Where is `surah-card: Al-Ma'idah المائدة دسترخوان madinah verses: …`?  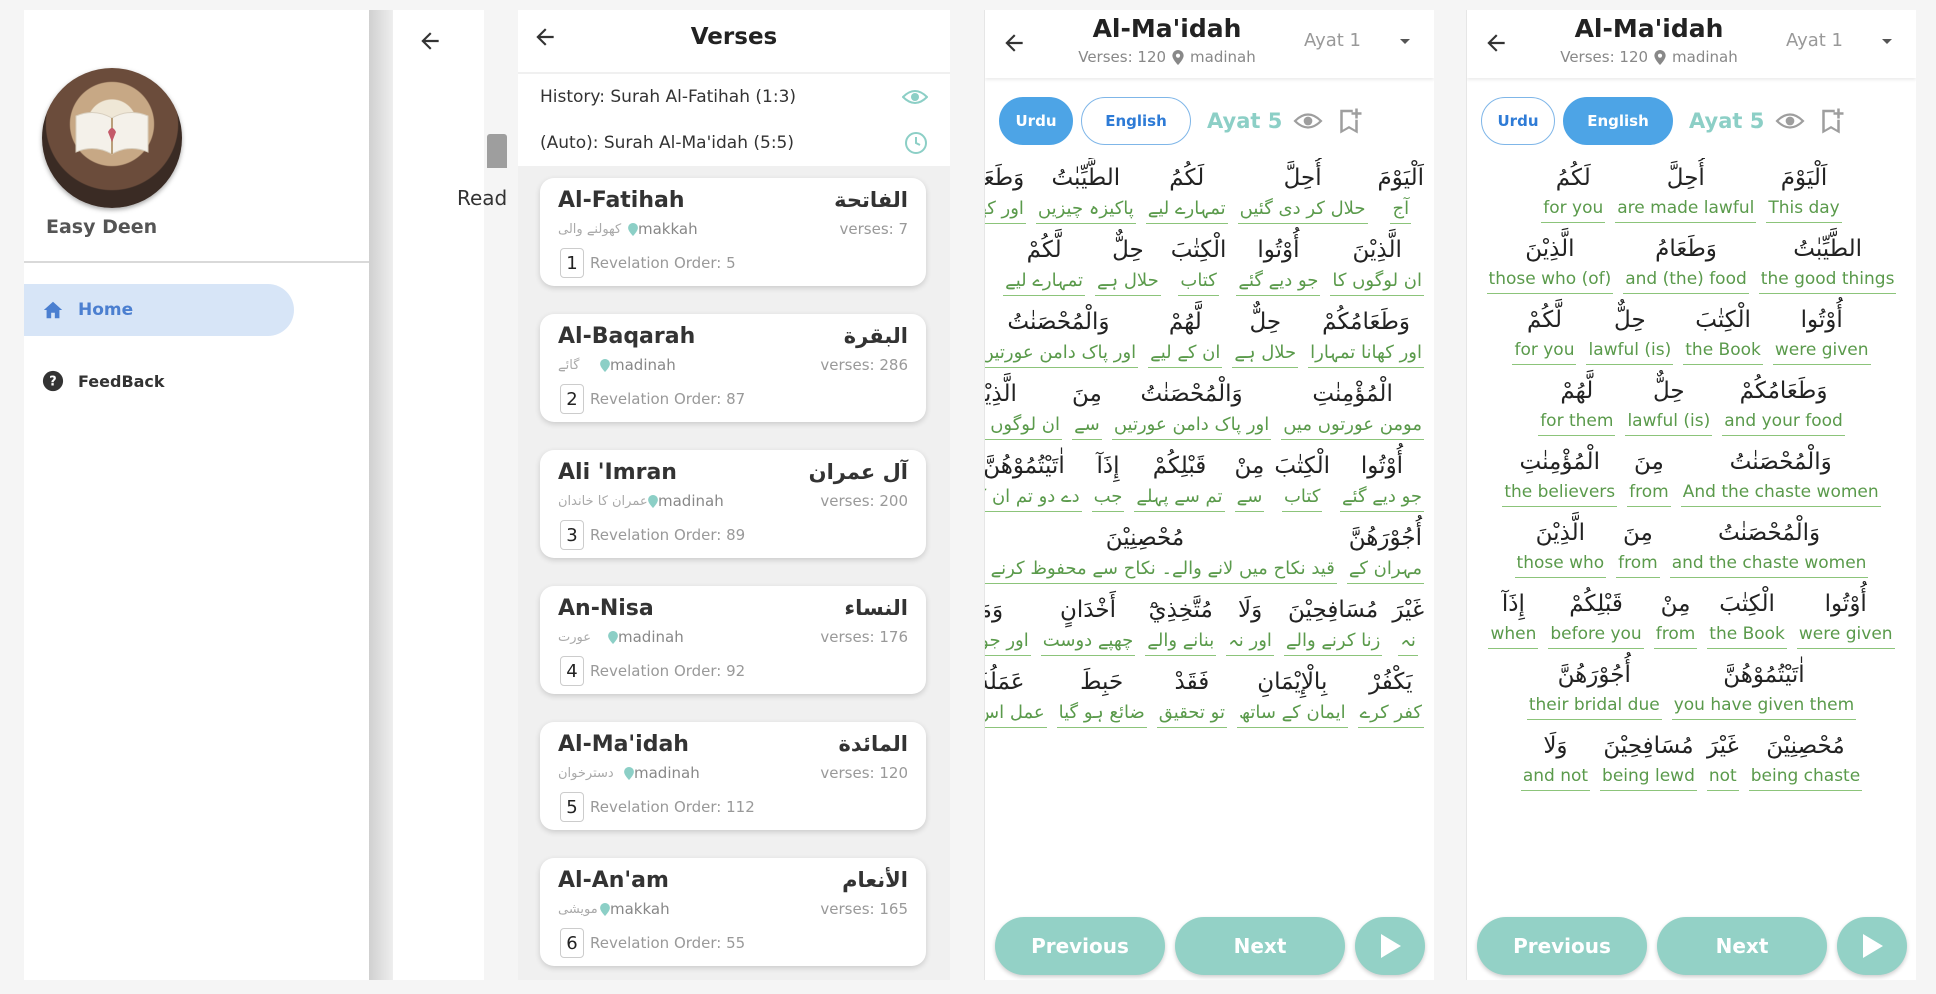
surah-card: Al-Ma'idah المائدة دسترخوان madinah verses: … is located at coordinates (733, 776).